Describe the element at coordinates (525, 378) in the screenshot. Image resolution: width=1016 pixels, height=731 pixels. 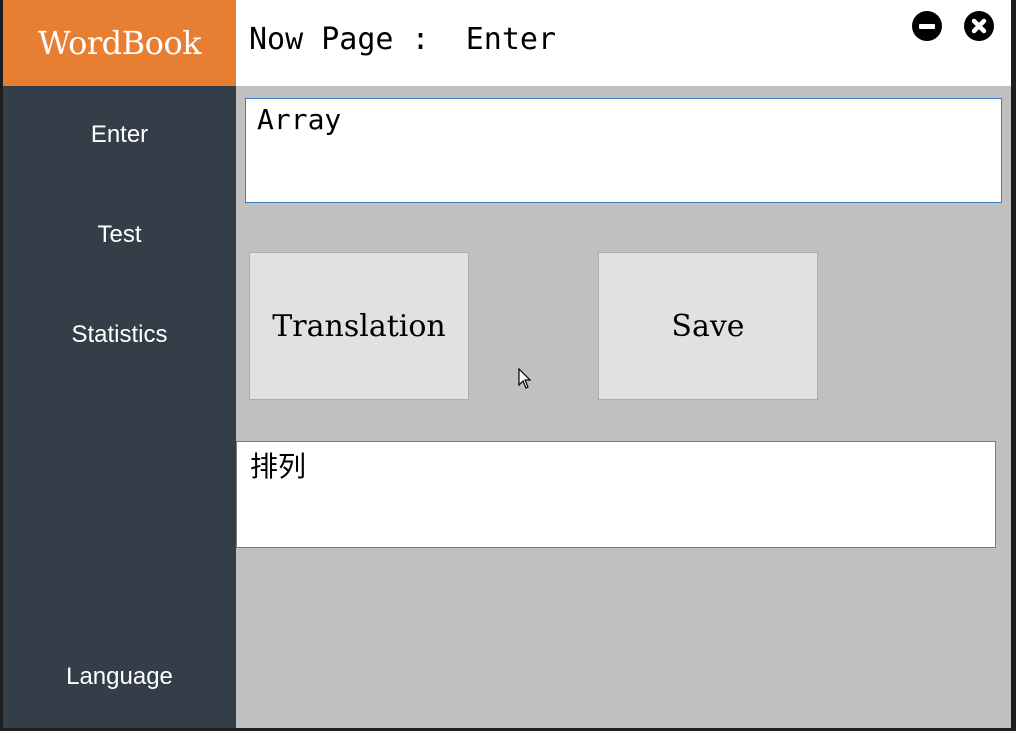
I see `mouse-cursor-icon` at that location.